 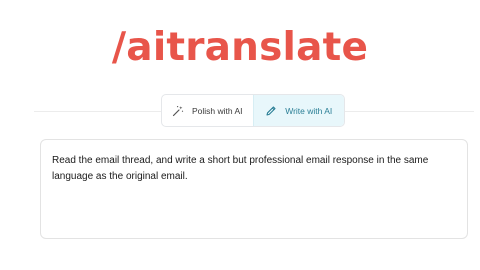 I want to click on tab-polish-label: Polish with AI, so click(x=217, y=110).